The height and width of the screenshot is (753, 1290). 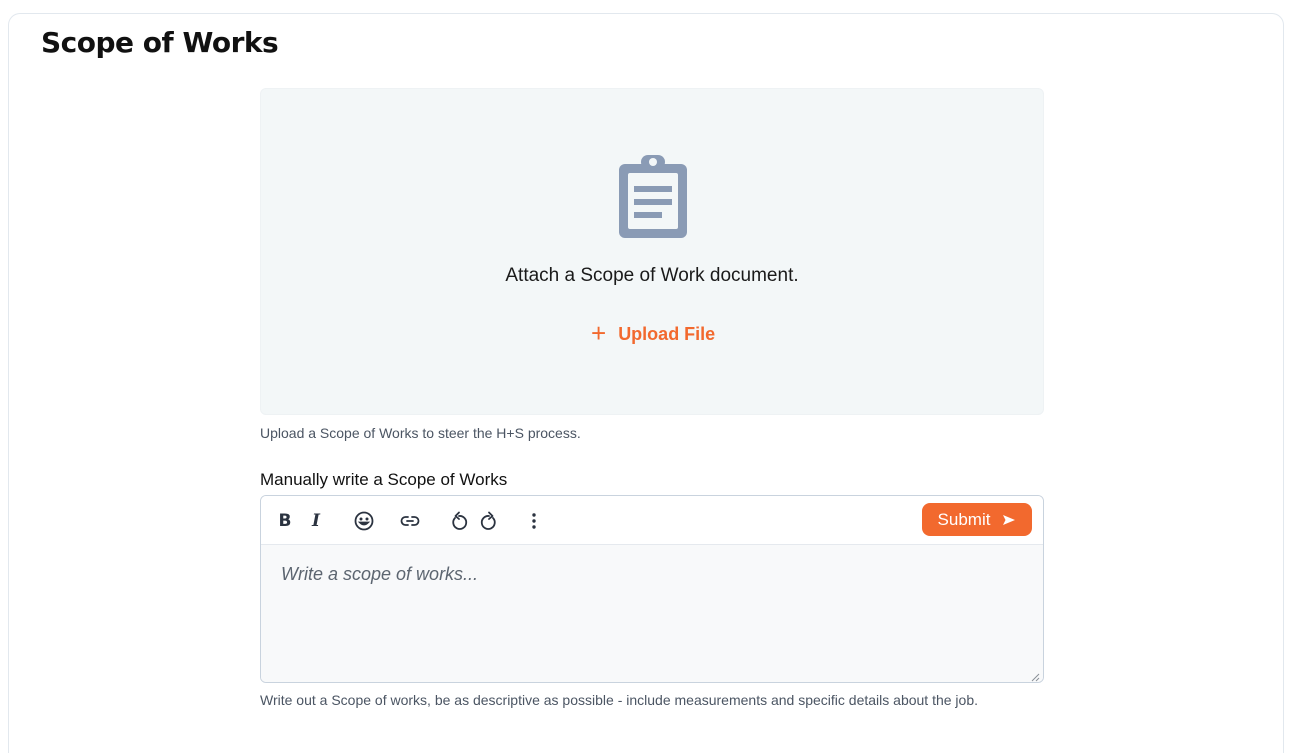 What do you see at coordinates (489, 521) in the screenshot?
I see `redo-icon` at bounding box center [489, 521].